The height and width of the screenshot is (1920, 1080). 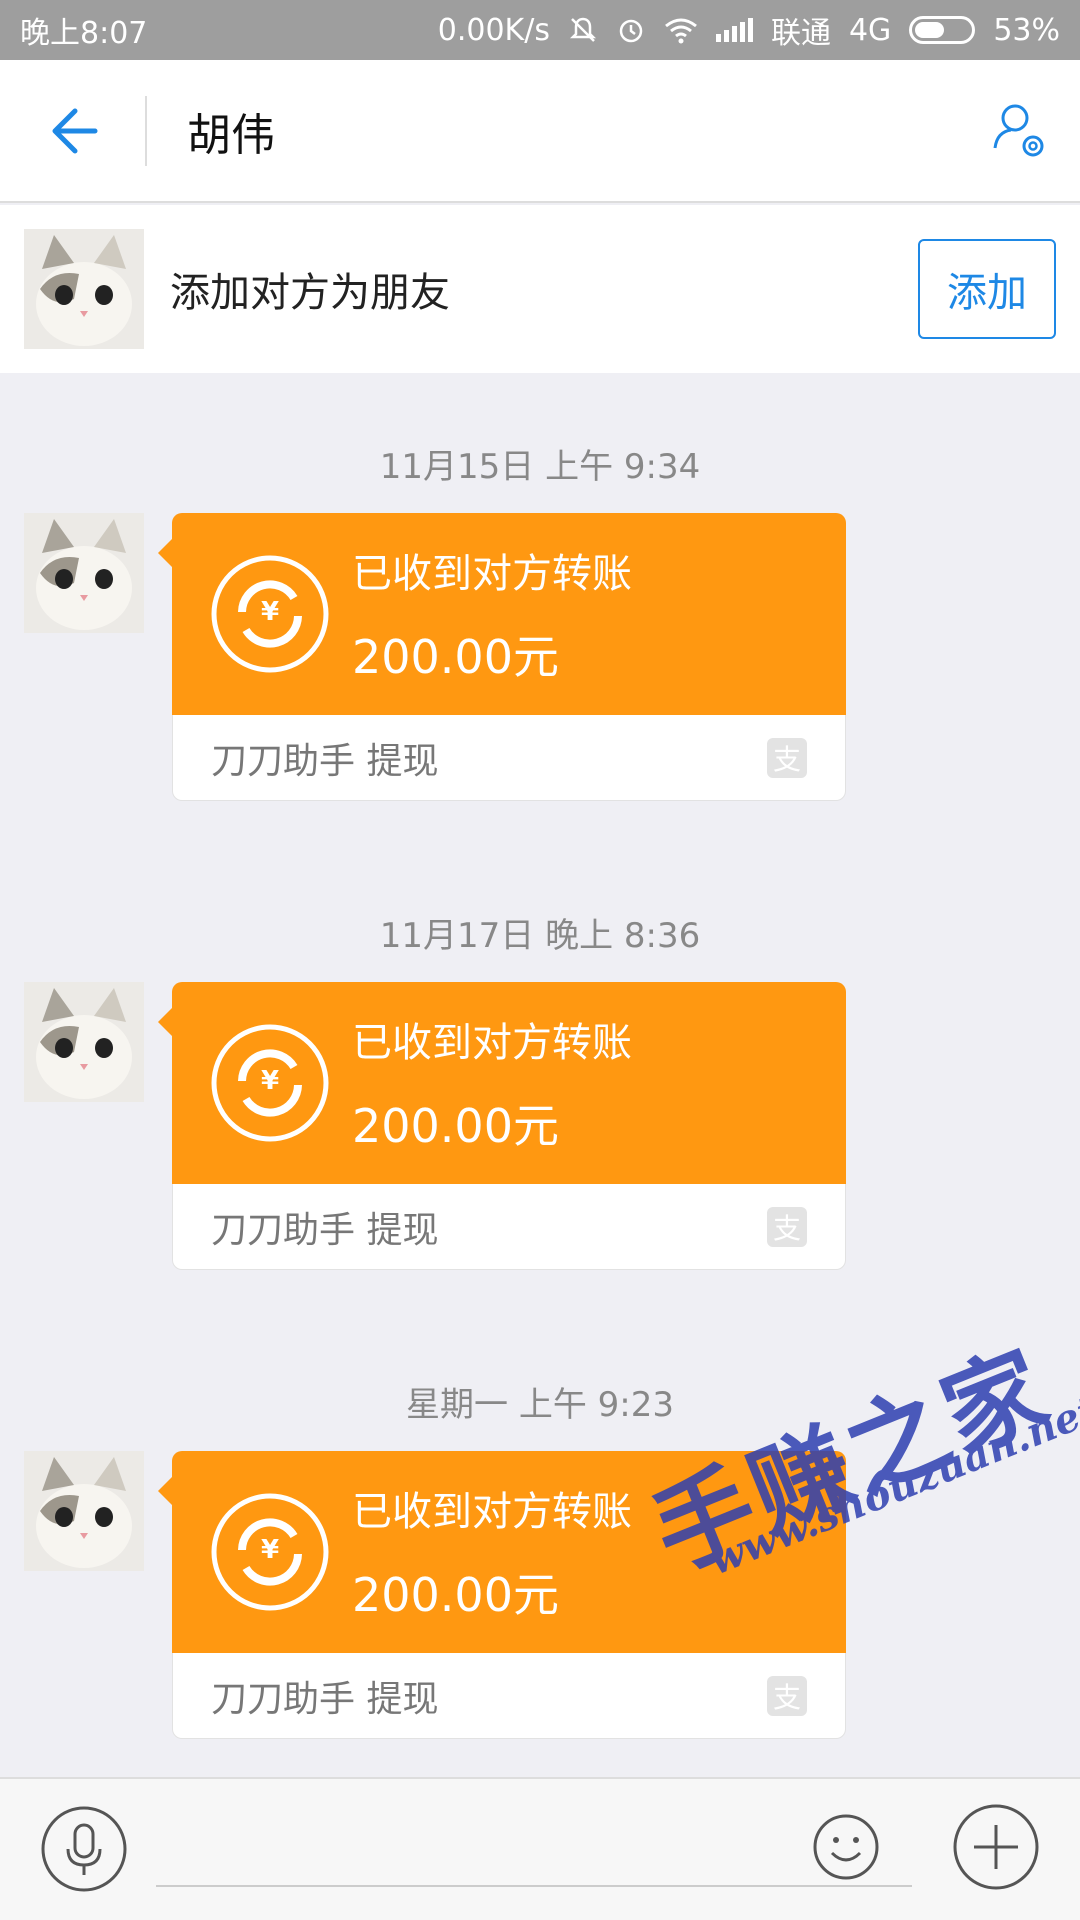 I want to click on network-speed: 0.00K/s, so click(x=493, y=30).